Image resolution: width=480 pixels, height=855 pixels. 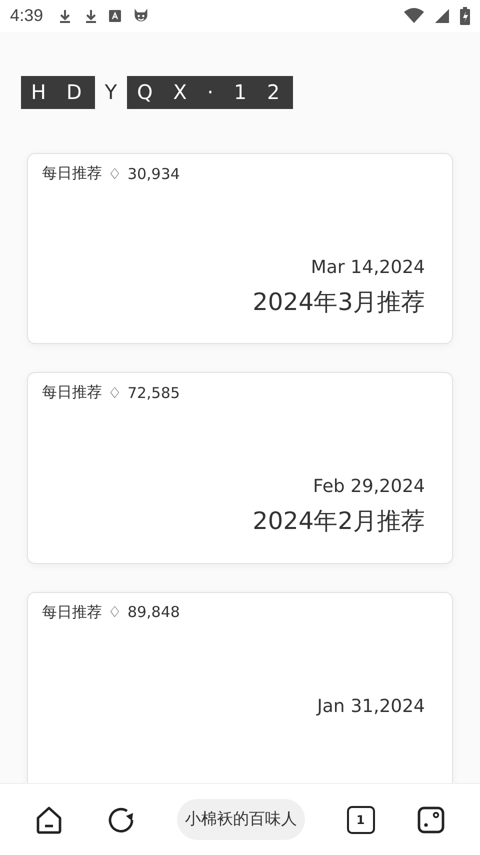 I want to click on view-count: 89,848, so click(x=153, y=612).